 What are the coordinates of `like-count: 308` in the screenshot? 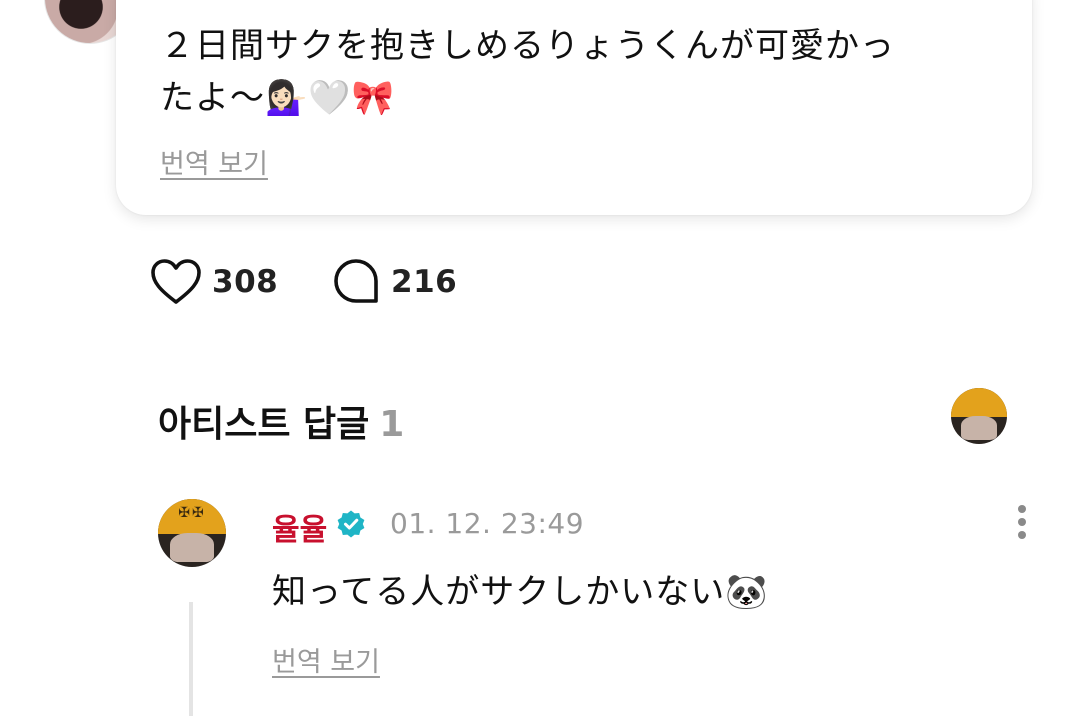 It's located at (245, 282).